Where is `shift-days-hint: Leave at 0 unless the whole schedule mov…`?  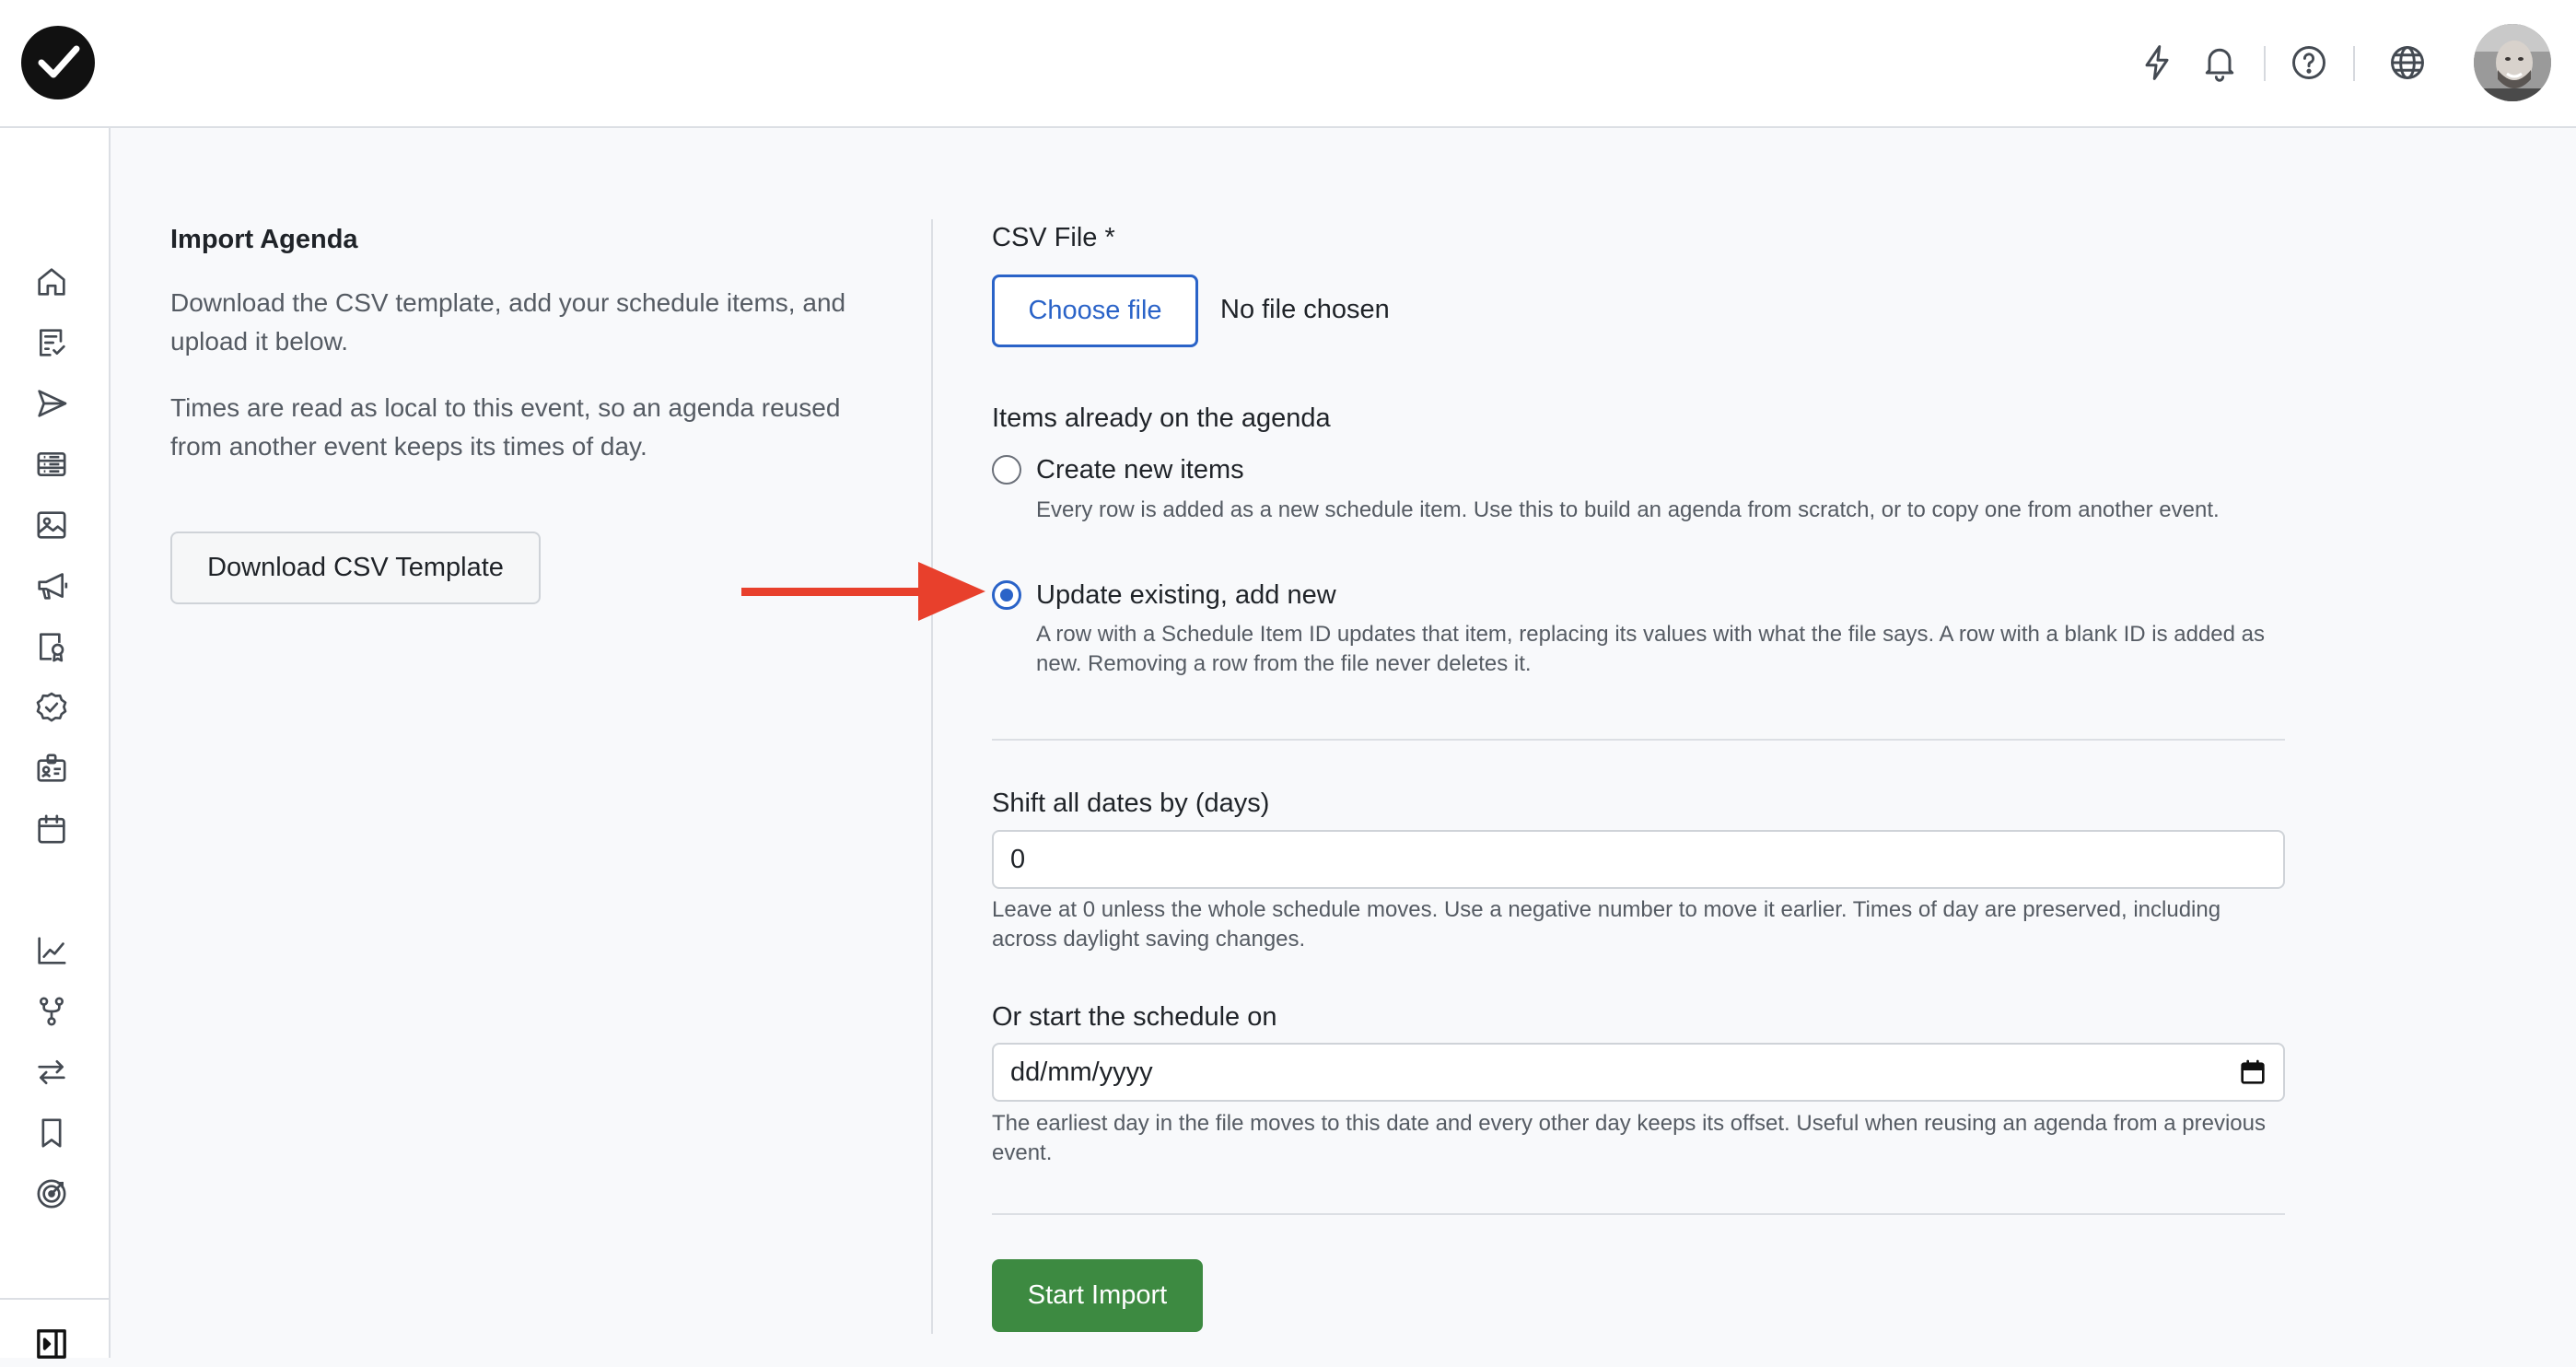
shift-days-hint: Leave at 0 unless the whole schedule mov… is located at coordinates (1606, 924).